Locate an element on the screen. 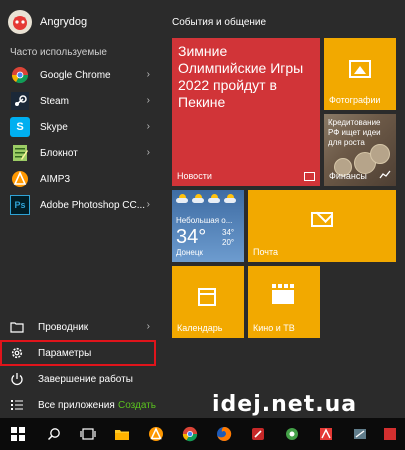 The width and height of the screenshot is (405, 450). create-link: Создать is located at coordinates (137, 405).